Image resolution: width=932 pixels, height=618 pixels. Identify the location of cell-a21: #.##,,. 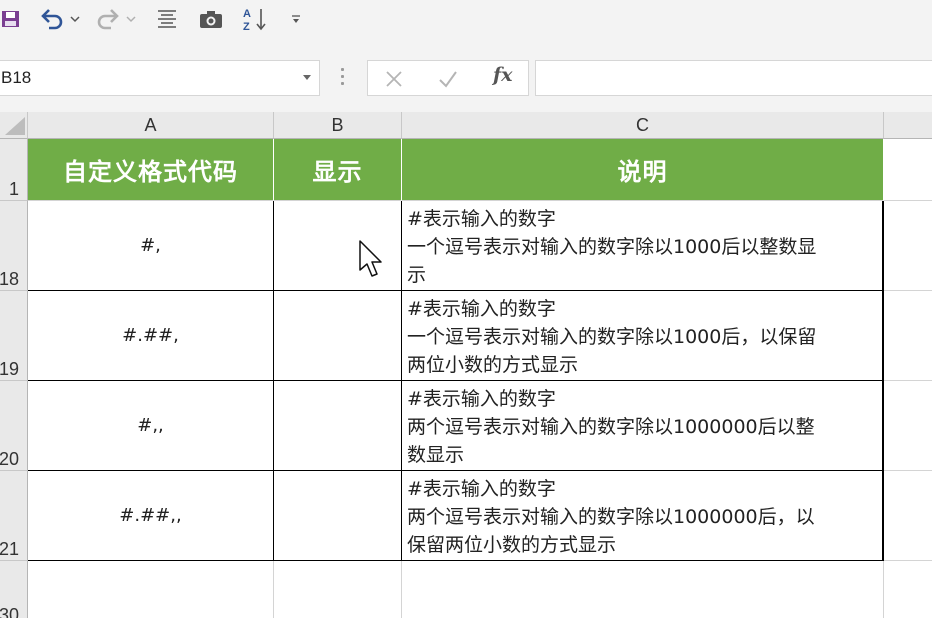
(151, 516).